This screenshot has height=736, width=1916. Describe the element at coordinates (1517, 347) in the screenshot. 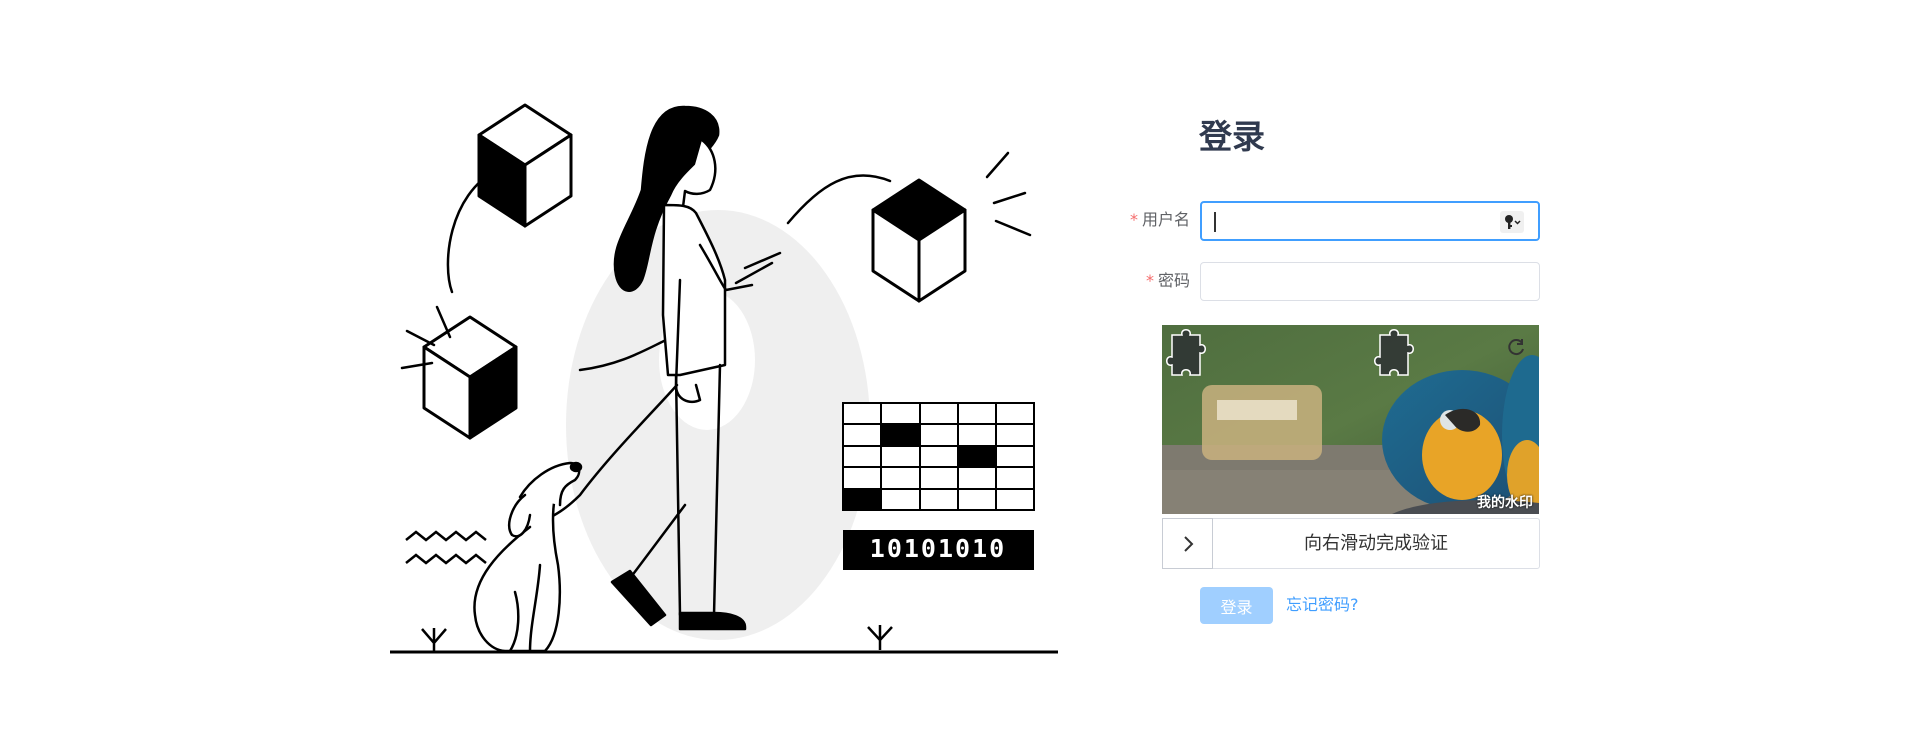

I see `refresh-icon` at that location.